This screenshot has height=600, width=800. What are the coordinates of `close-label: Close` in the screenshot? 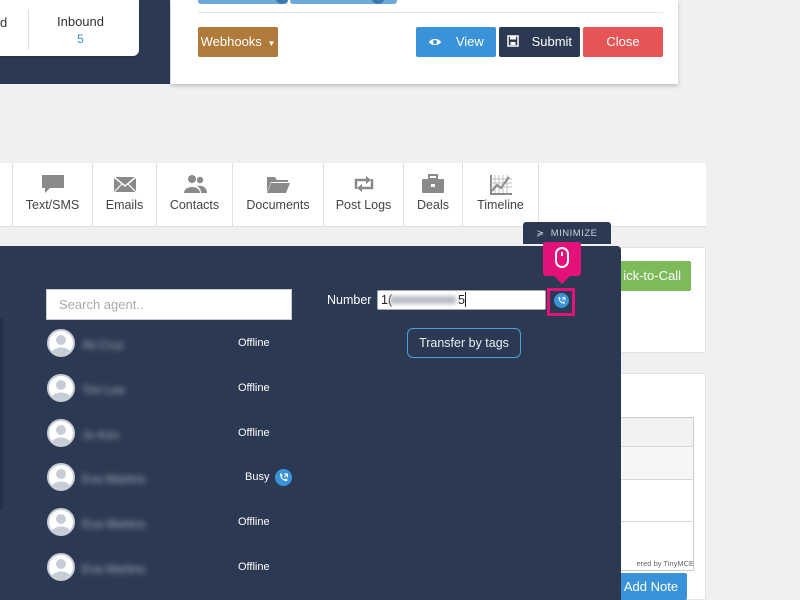 It's located at (623, 41).